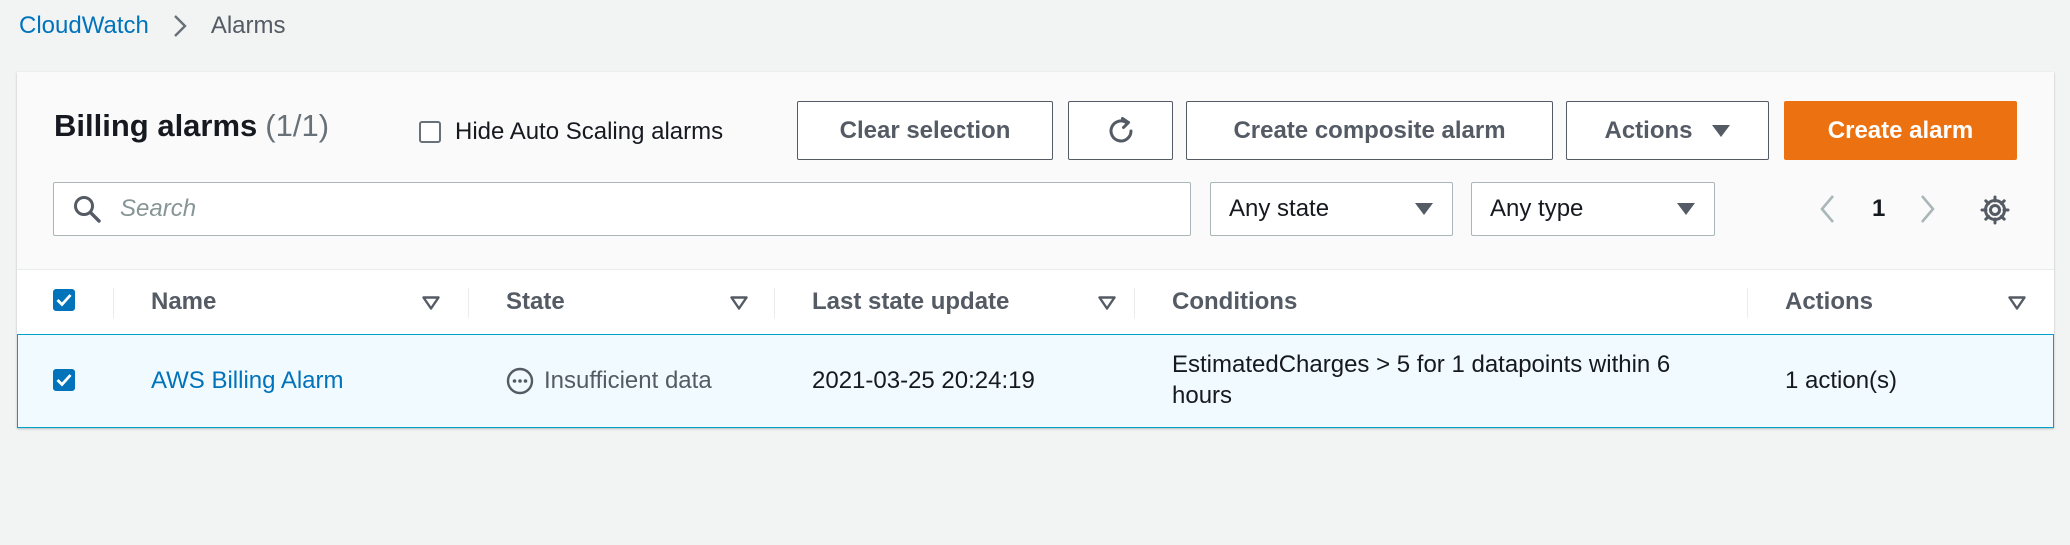 The image size is (2070, 545). What do you see at coordinates (248, 25) in the screenshot?
I see `breadcrumb-current: Alarms` at bounding box center [248, 25].